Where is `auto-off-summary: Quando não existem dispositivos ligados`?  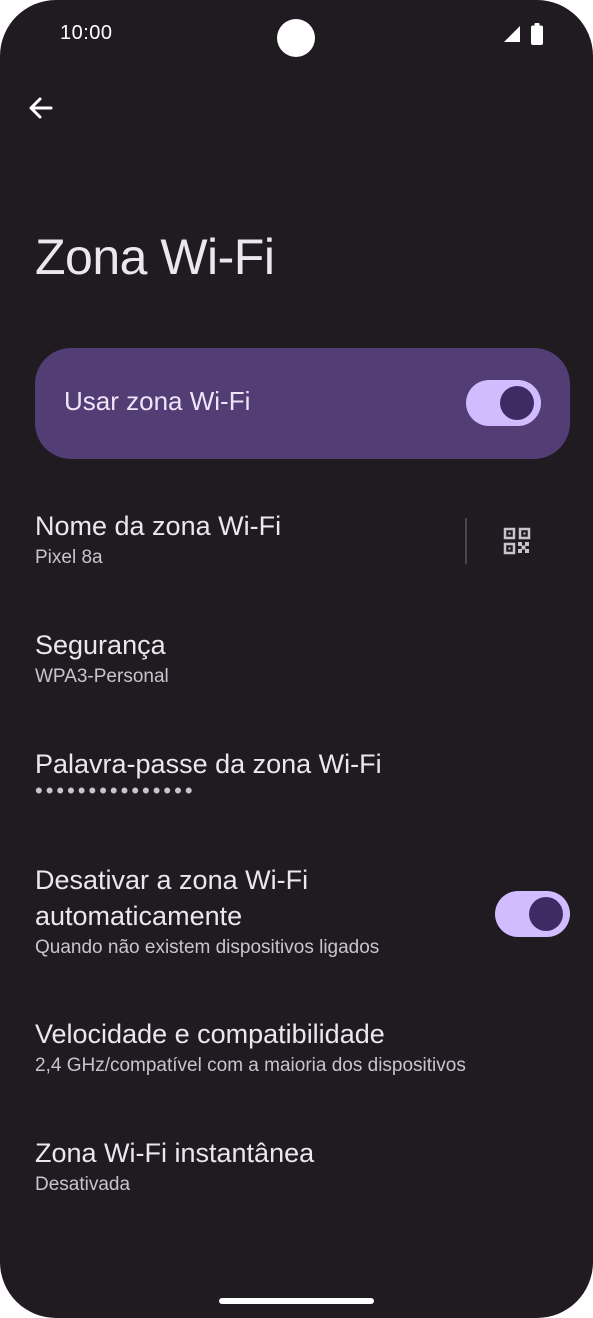
auto-off-summary: Quando não existem dispositivos ligados is located at coordinates (207, 947).